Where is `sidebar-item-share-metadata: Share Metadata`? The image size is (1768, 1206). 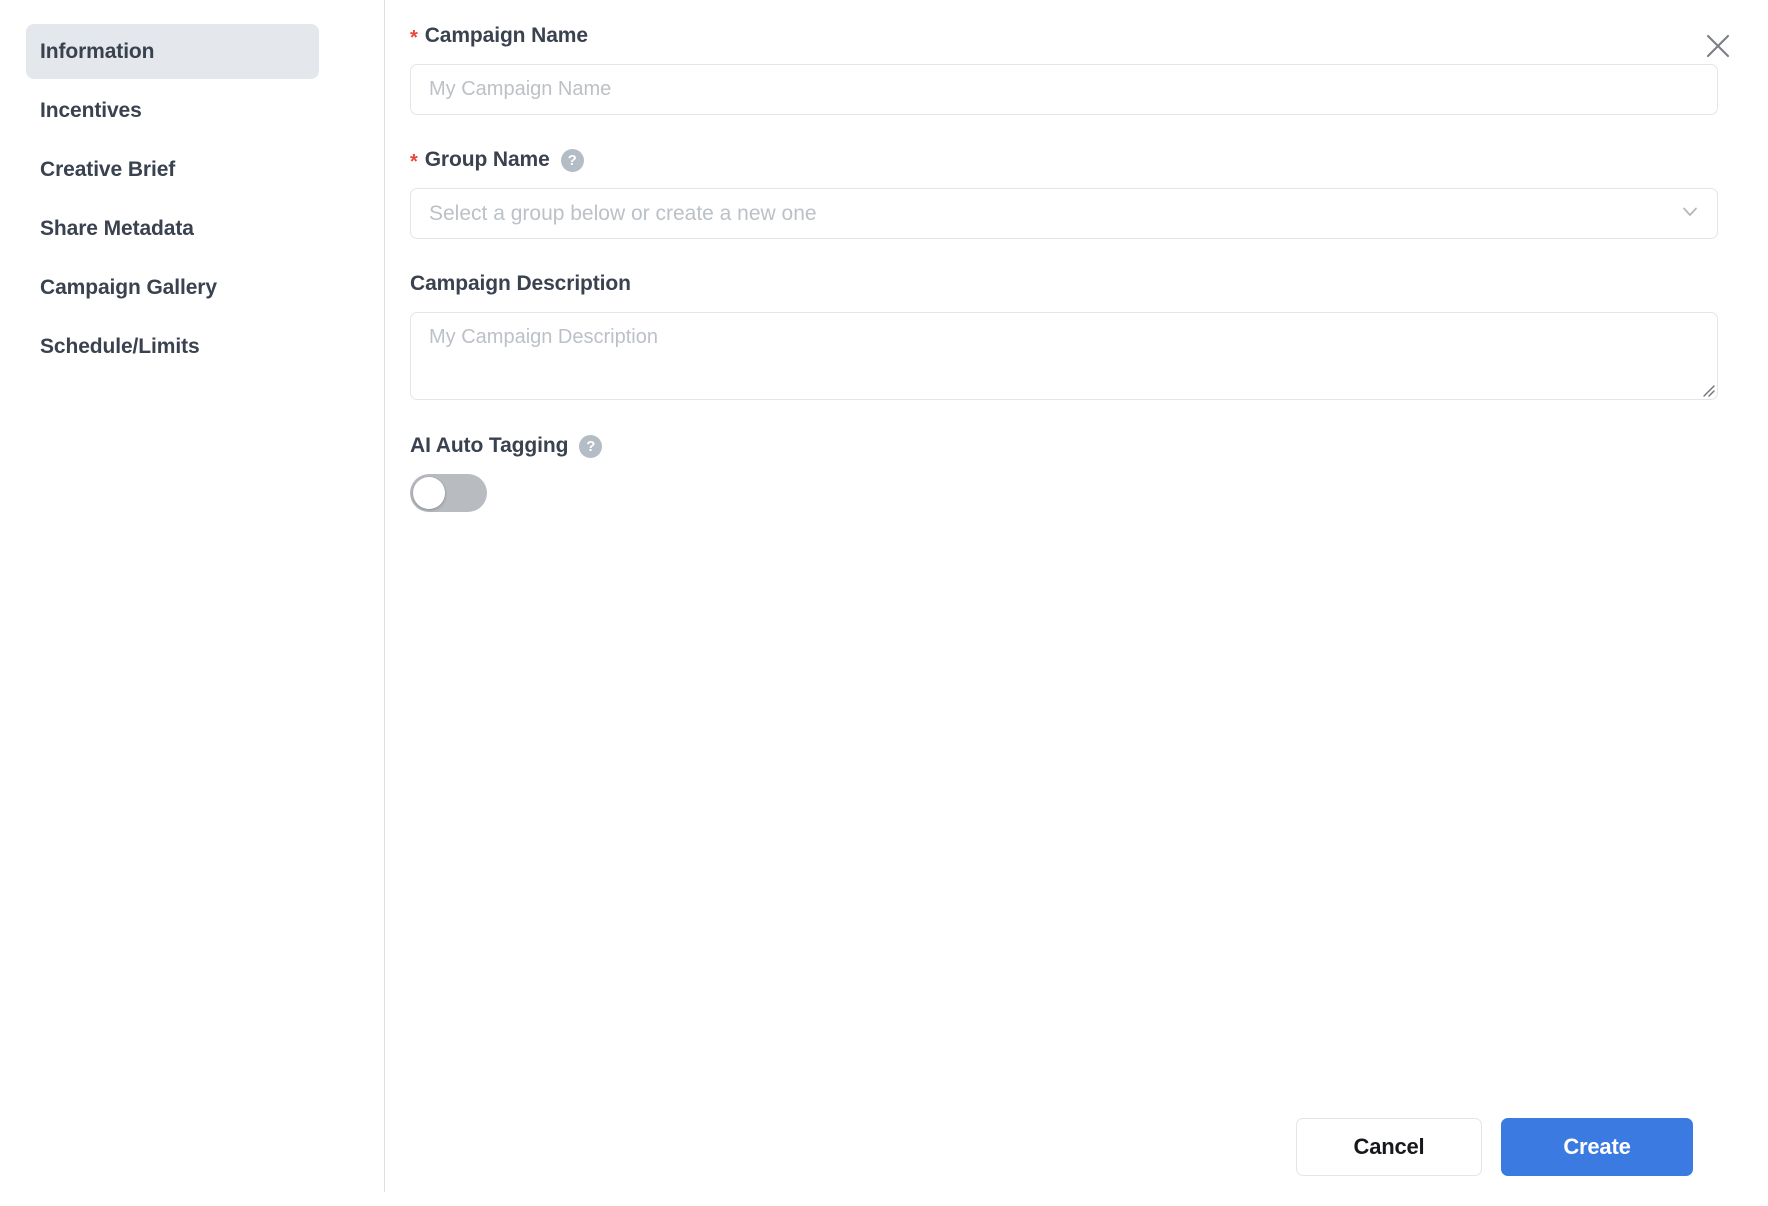 sidebar-item-share-metadata: Share Metadata is located at coordinates (172, 228).